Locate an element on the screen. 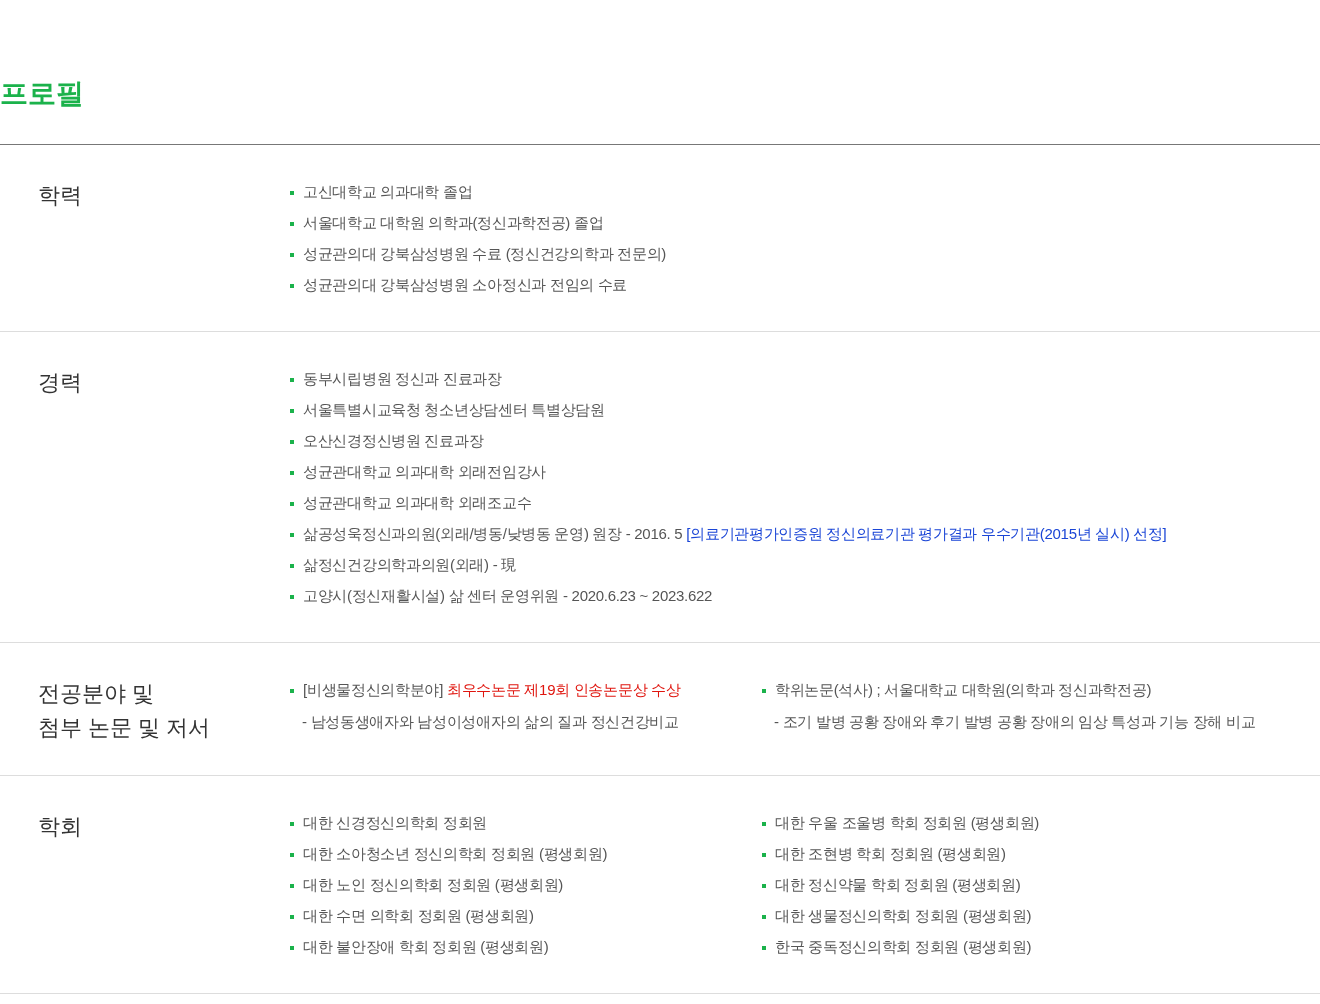  list-item-text: 성균관의대 강북삼성병원 소아정신과 전임의 수료 is located at coordinates (465, 285).